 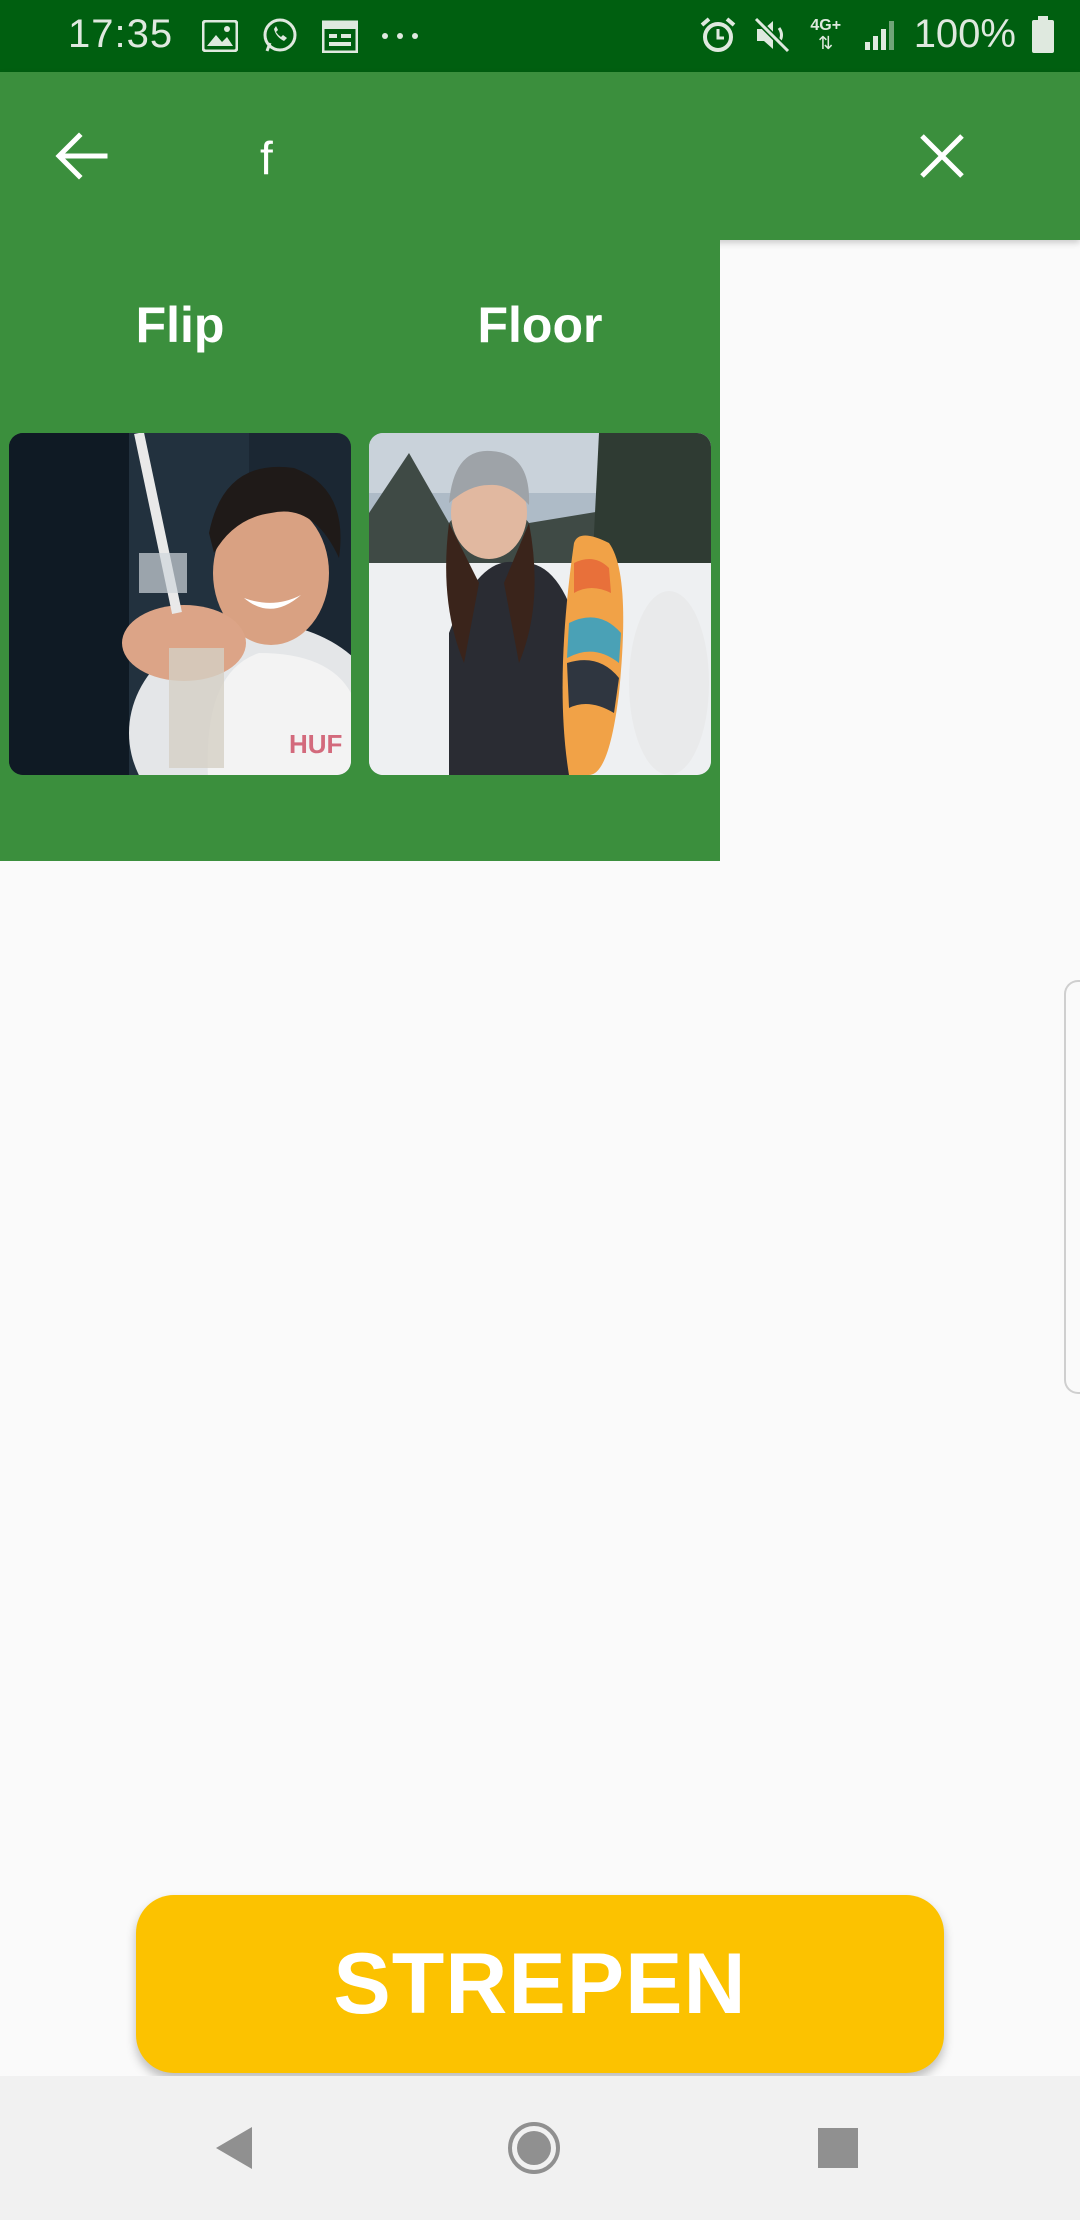 What do you see at coordinates (121, 34) in the screenshot?
I see `status-time: 17:35` at bounding box center [121, 34].